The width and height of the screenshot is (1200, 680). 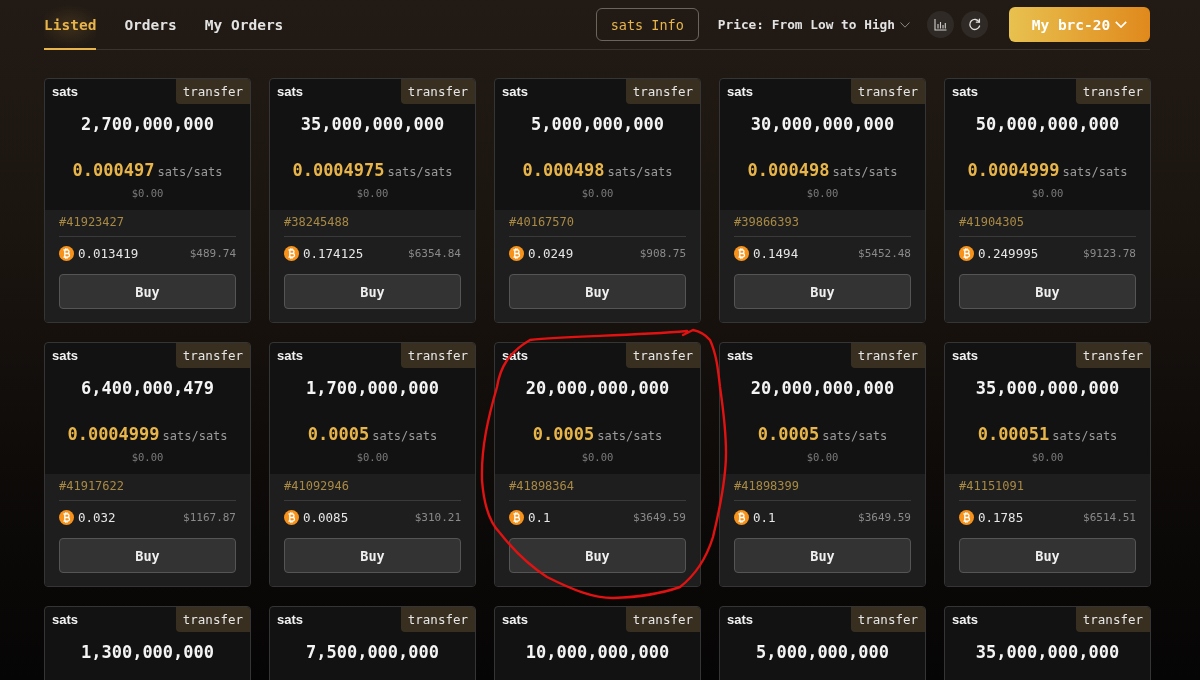 What do you see at coordinates (542, 222) in the screenshot?
I see `inscription-number: #40167570` at bounding box center [542, 222].